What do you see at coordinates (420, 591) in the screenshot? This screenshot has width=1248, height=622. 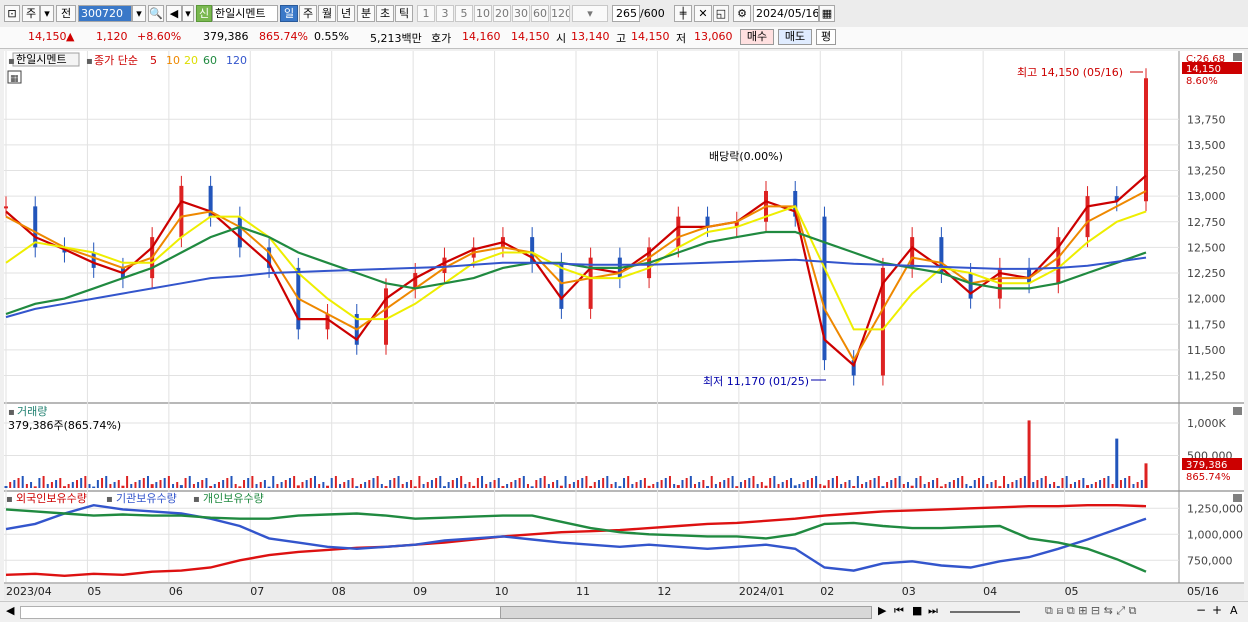 I see `date-tick-label: 09` at bounding box center [420, 591].